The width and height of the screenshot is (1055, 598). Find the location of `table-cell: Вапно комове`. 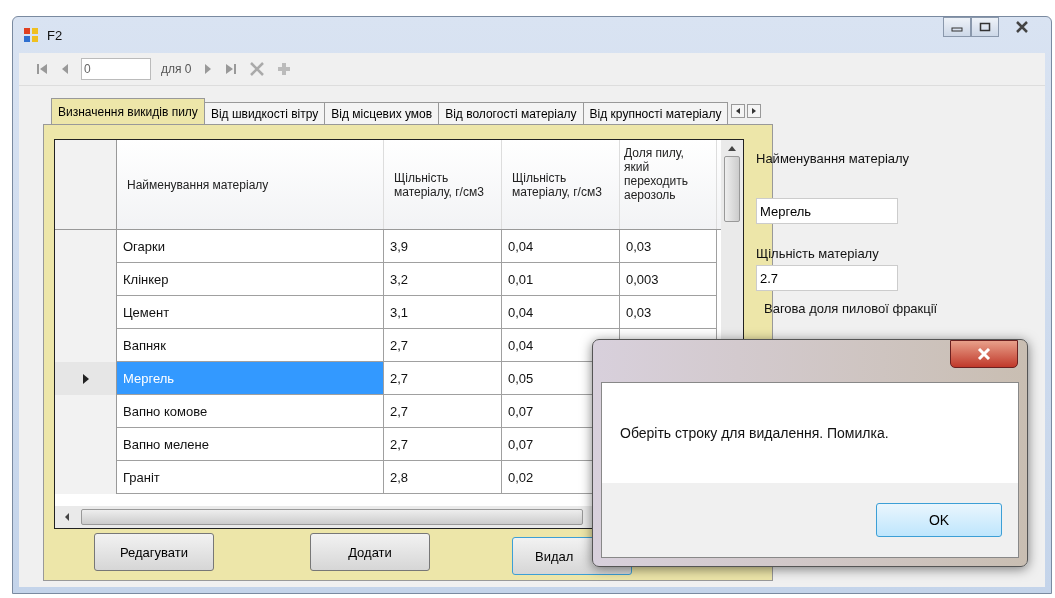

table-cell: Вапно комове is located at coordinates (250, 411).